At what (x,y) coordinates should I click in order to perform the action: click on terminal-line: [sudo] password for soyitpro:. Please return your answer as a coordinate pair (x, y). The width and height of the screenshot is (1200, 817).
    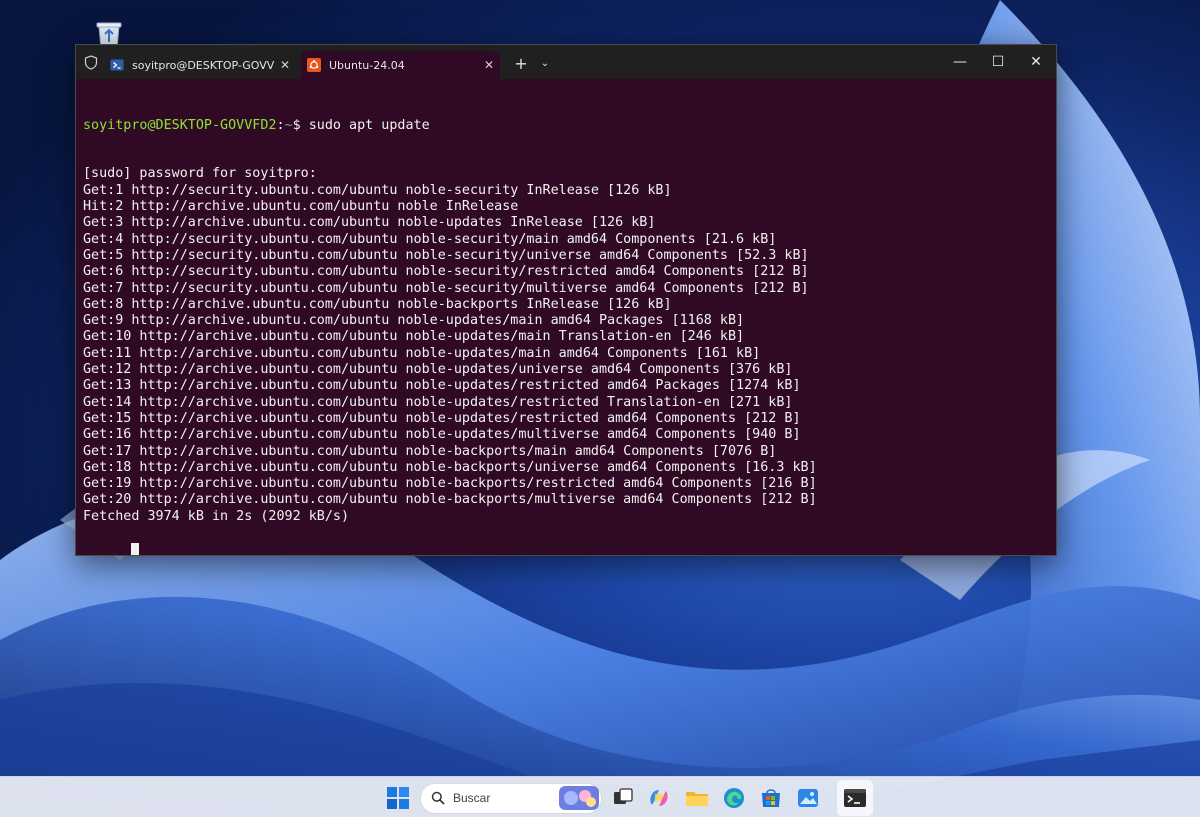
    Looking at the image, I should click on (200, 174).